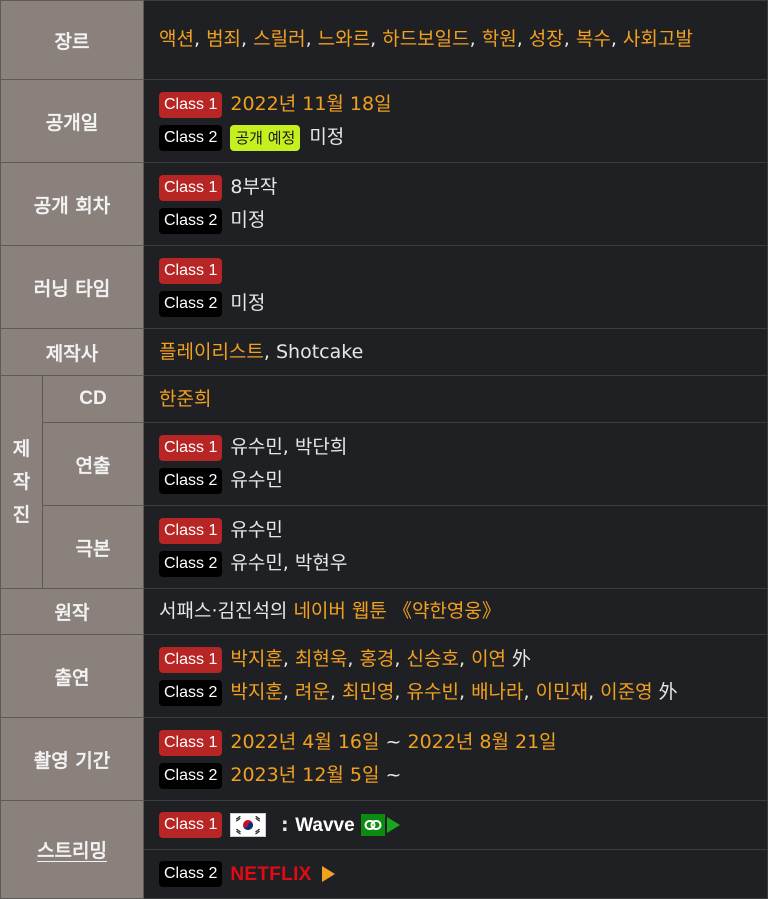 The width and height of the screenshot is (768, 899). I want to click on list-item-link: 스릴러, so click(279, 39).